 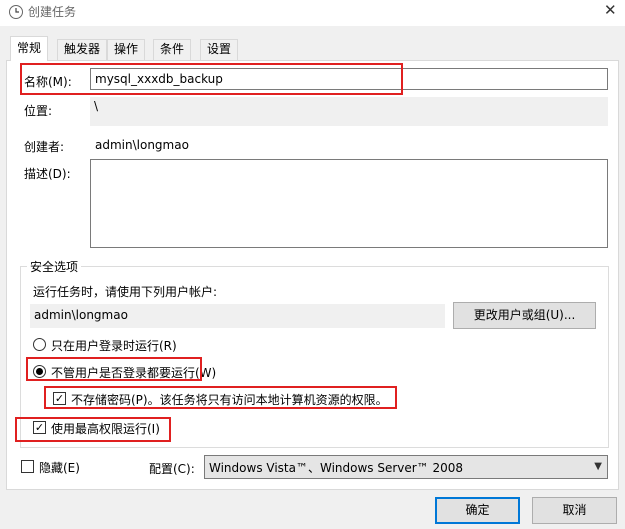 I want to click on author-label: 创建者:, so click(x=44, y=147).